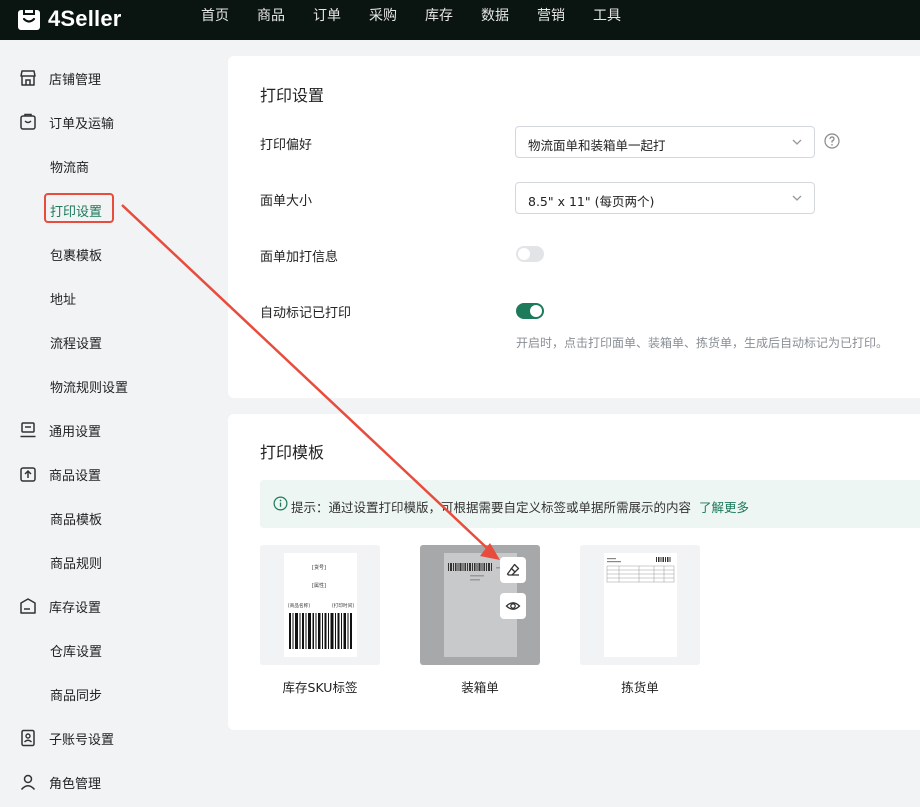 The height and width of the screenshot is (807, 920). I want to click on top-navigation-bar: 4Seller 首页 商品 订单 采购 库存 数据 营销 工具, so click(460, 20).